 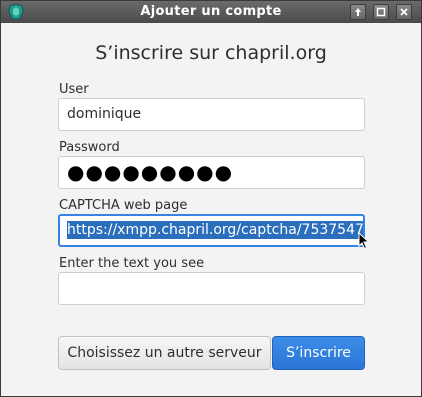 I want to click on maximize-button, so click(x=381, y=12).